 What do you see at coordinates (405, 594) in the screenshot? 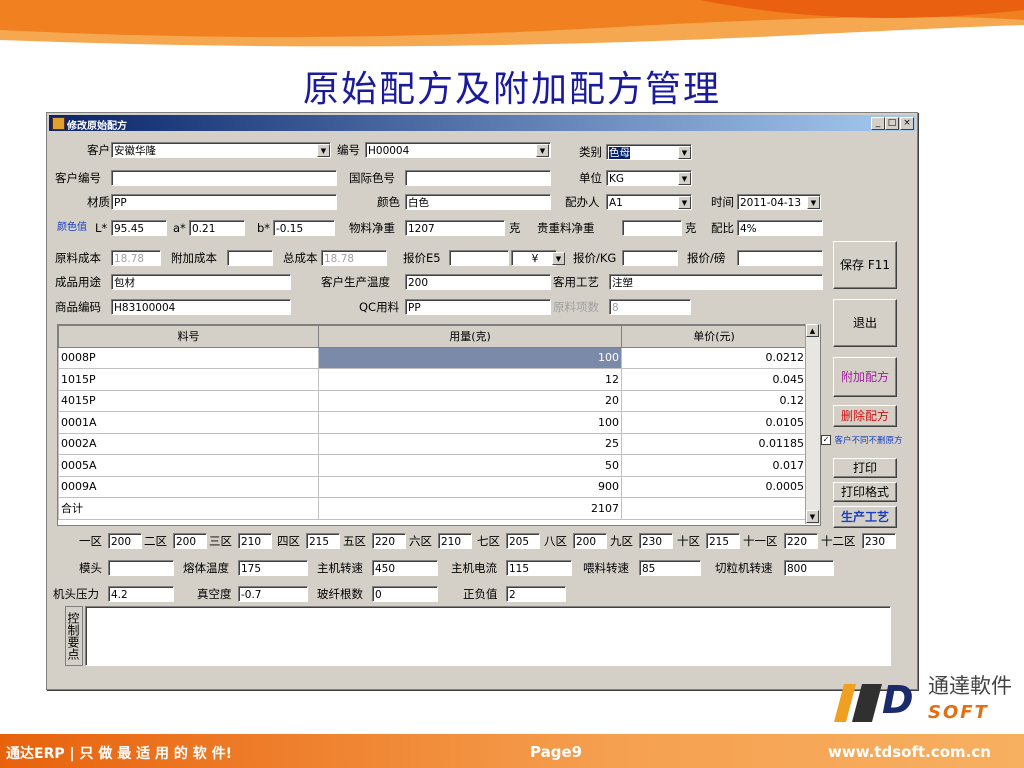
I see `fiber-field: 0` at bounding box center [405, 594].